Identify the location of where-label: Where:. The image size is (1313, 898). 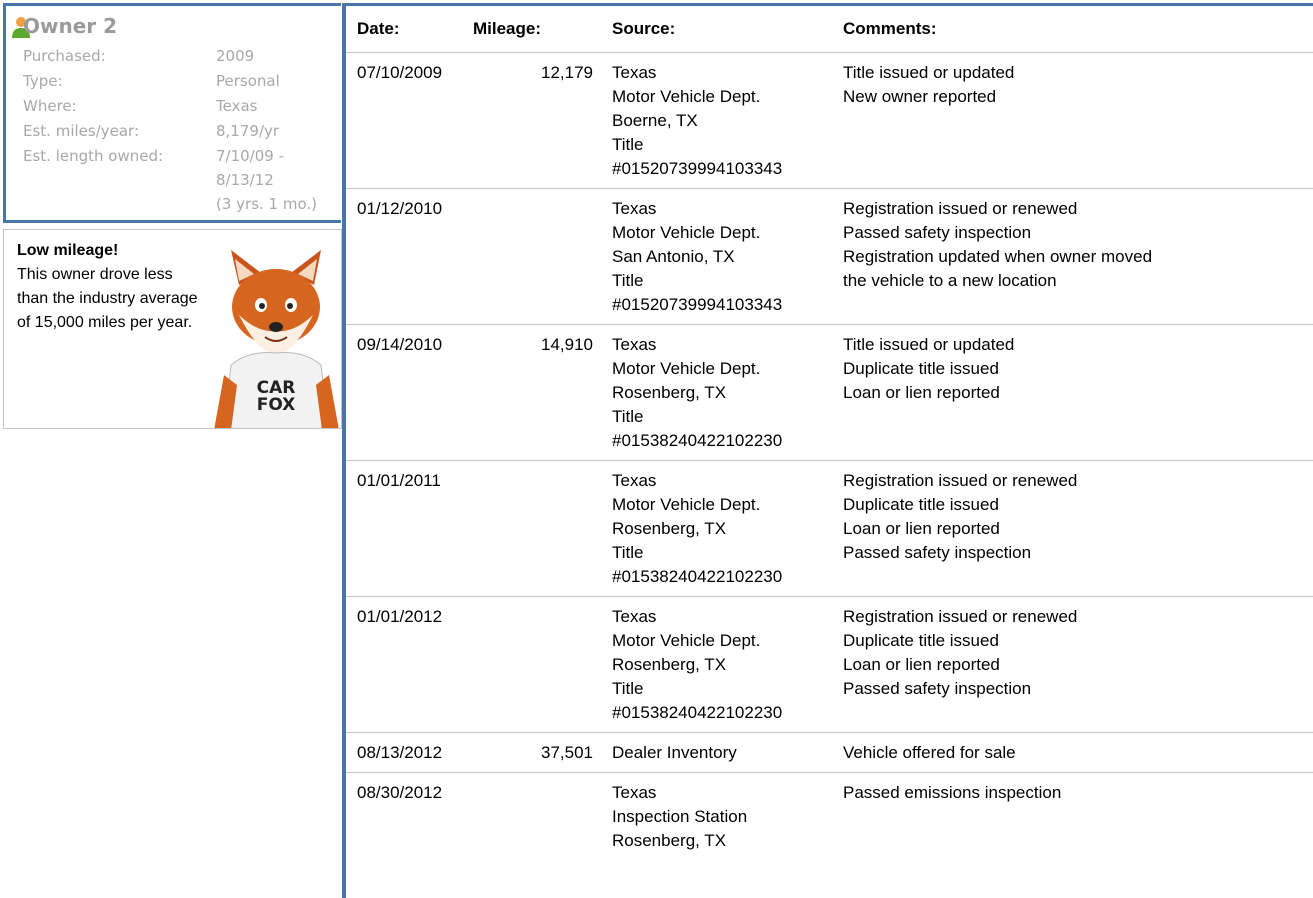
(50, 106).